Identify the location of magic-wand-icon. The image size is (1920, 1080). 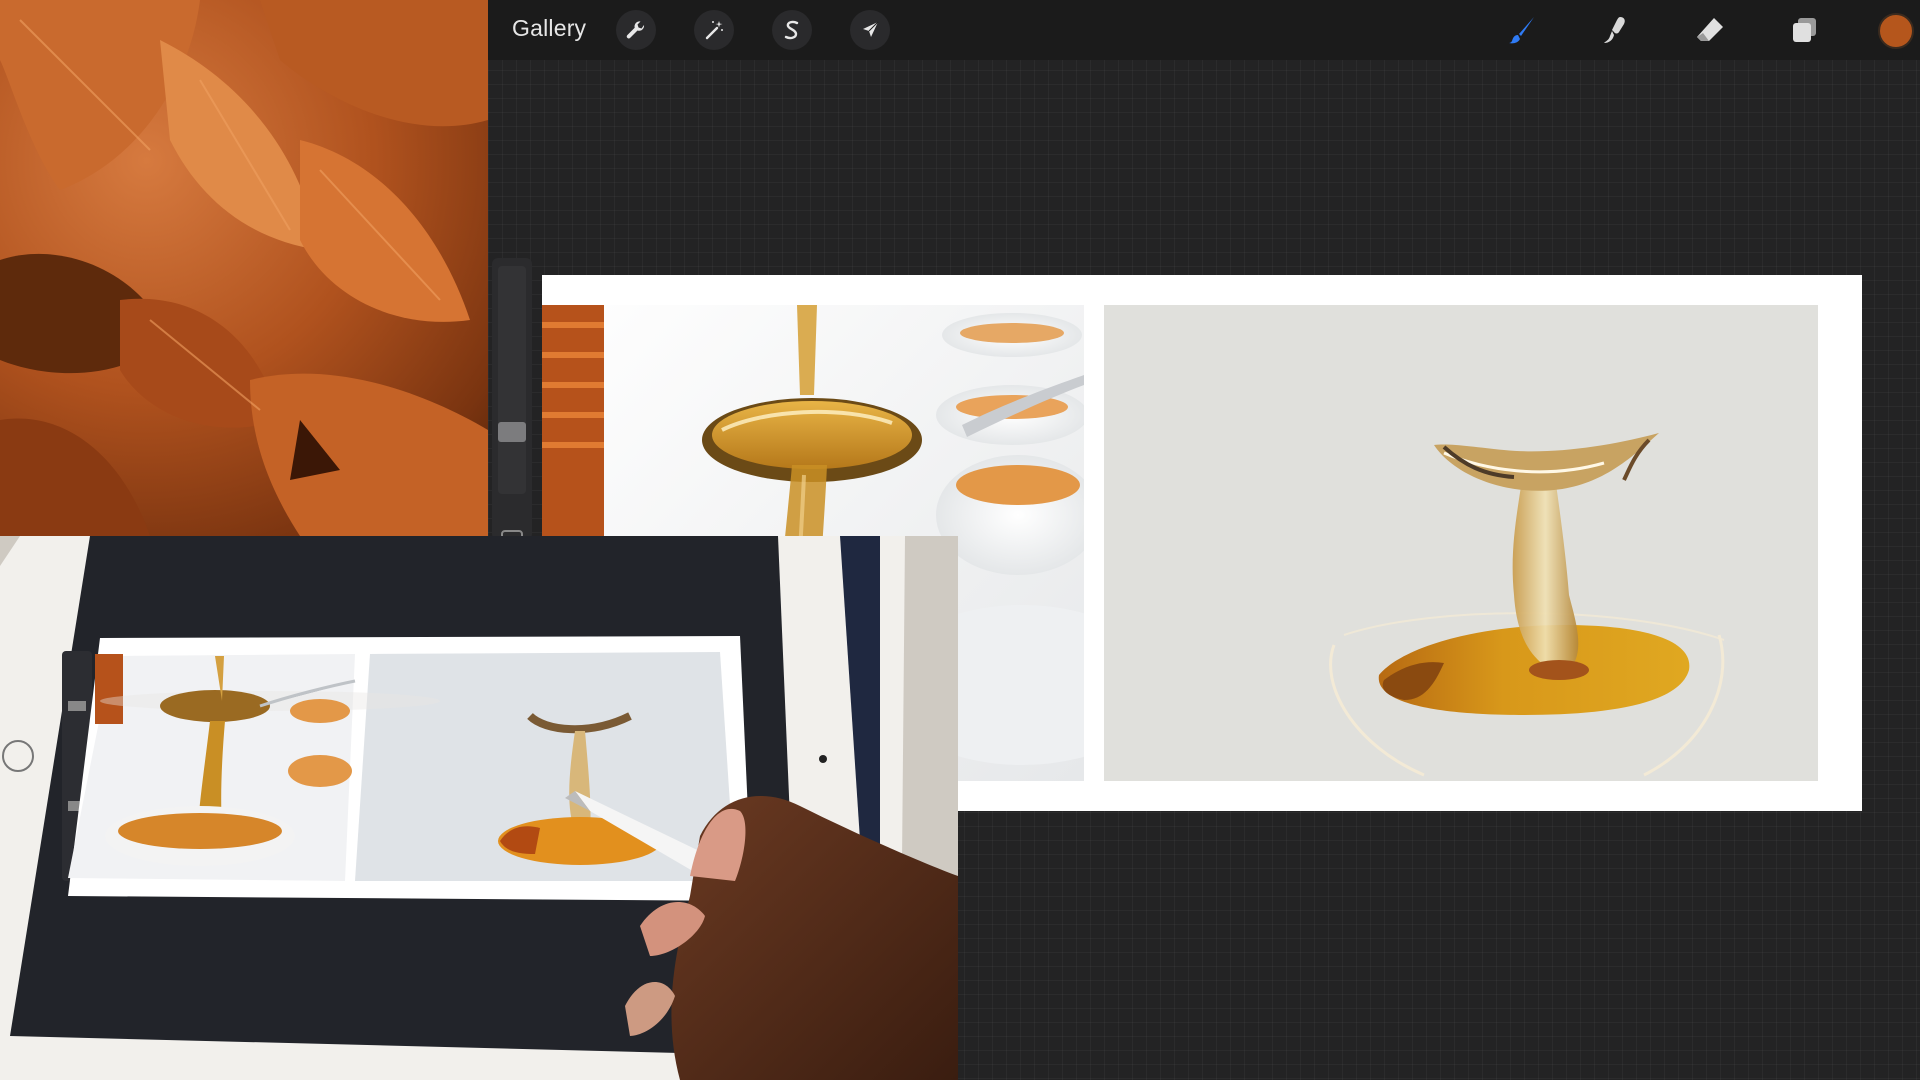
(714, 30).